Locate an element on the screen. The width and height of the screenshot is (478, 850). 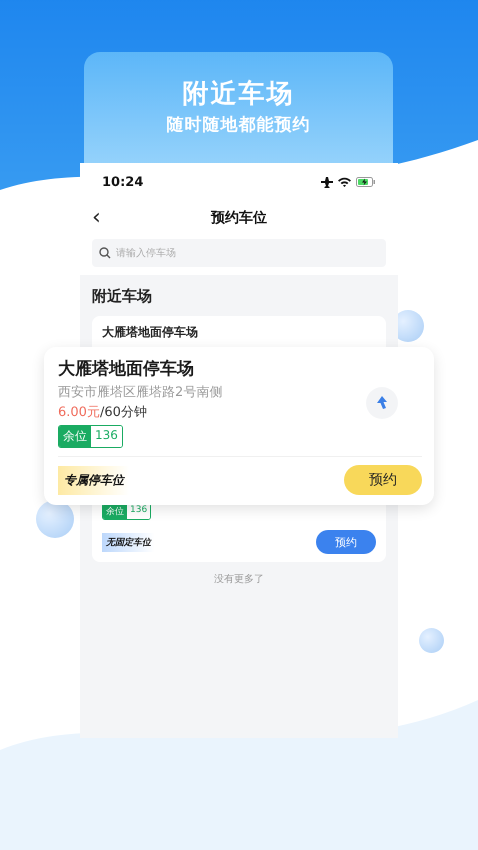
parking-address: 西安市雁塔区雁塔路2号南侧 is located at coordinates (140, 392).